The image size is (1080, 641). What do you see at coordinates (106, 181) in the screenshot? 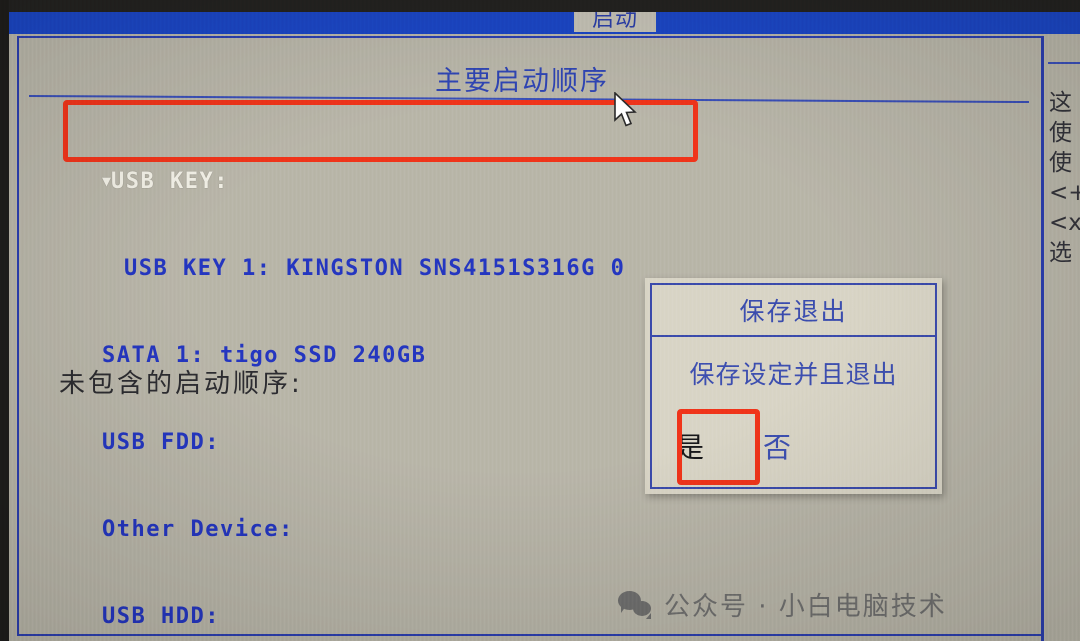
I see `chevron-down-icon: ▼` at bounding box center [106, 181].